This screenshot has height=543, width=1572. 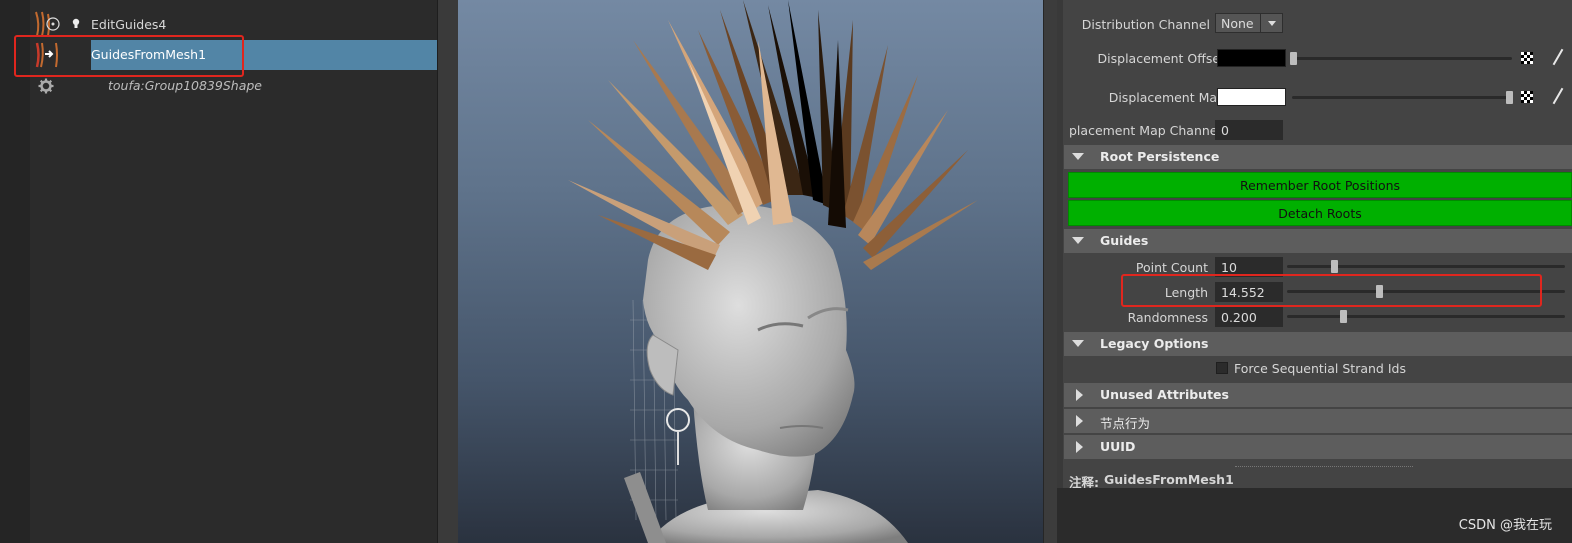 What do you see at coordinates (1145, 24) in the screenshot?
I see `distribution-channel-label: Distribution Channel` at bounding box center [1145, 24].